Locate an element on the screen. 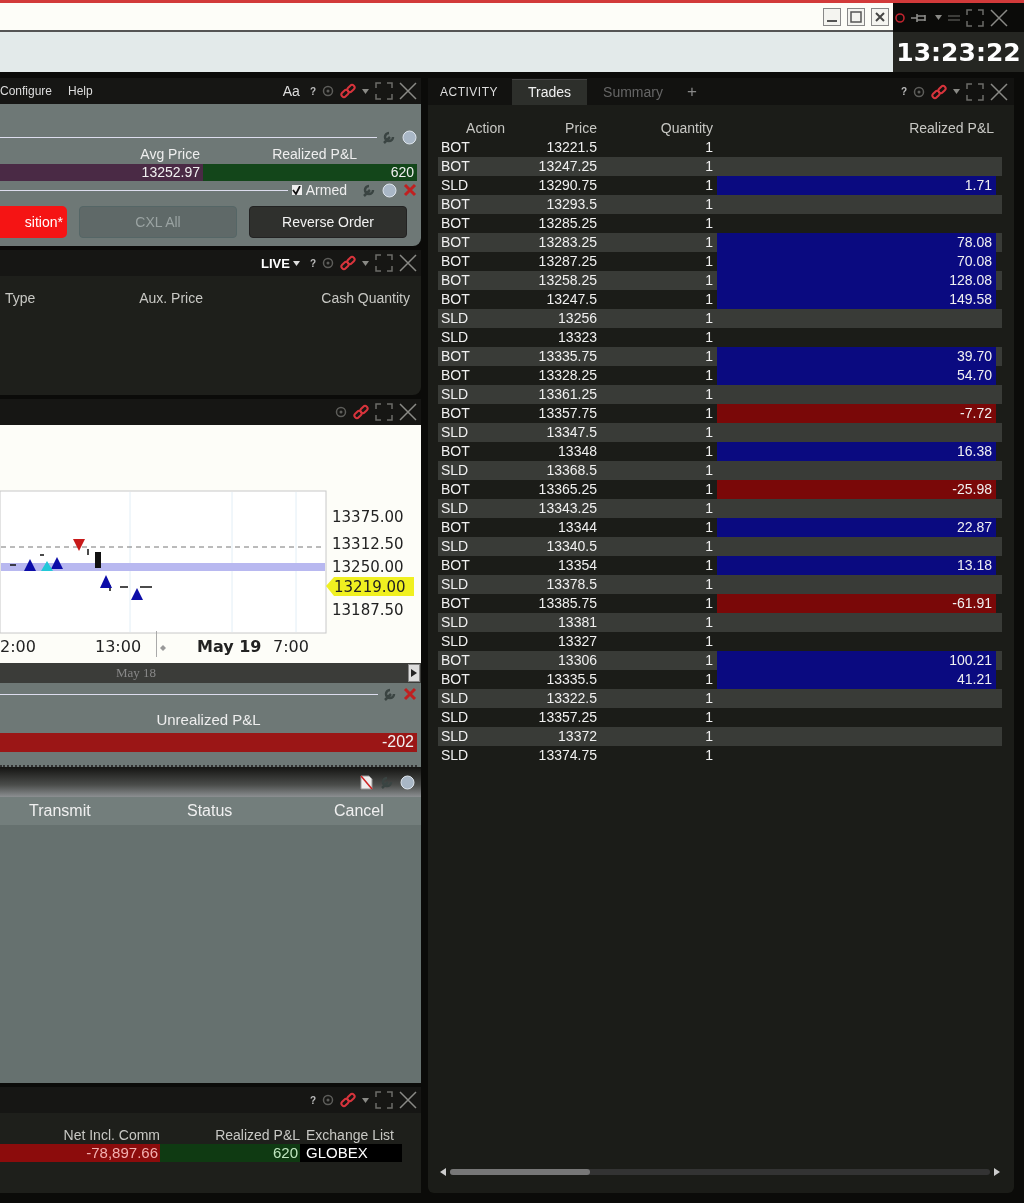 This screenshot has height=1203, width=1024. table-cell-text: 13258.25 is located at coordinates (567, 280).